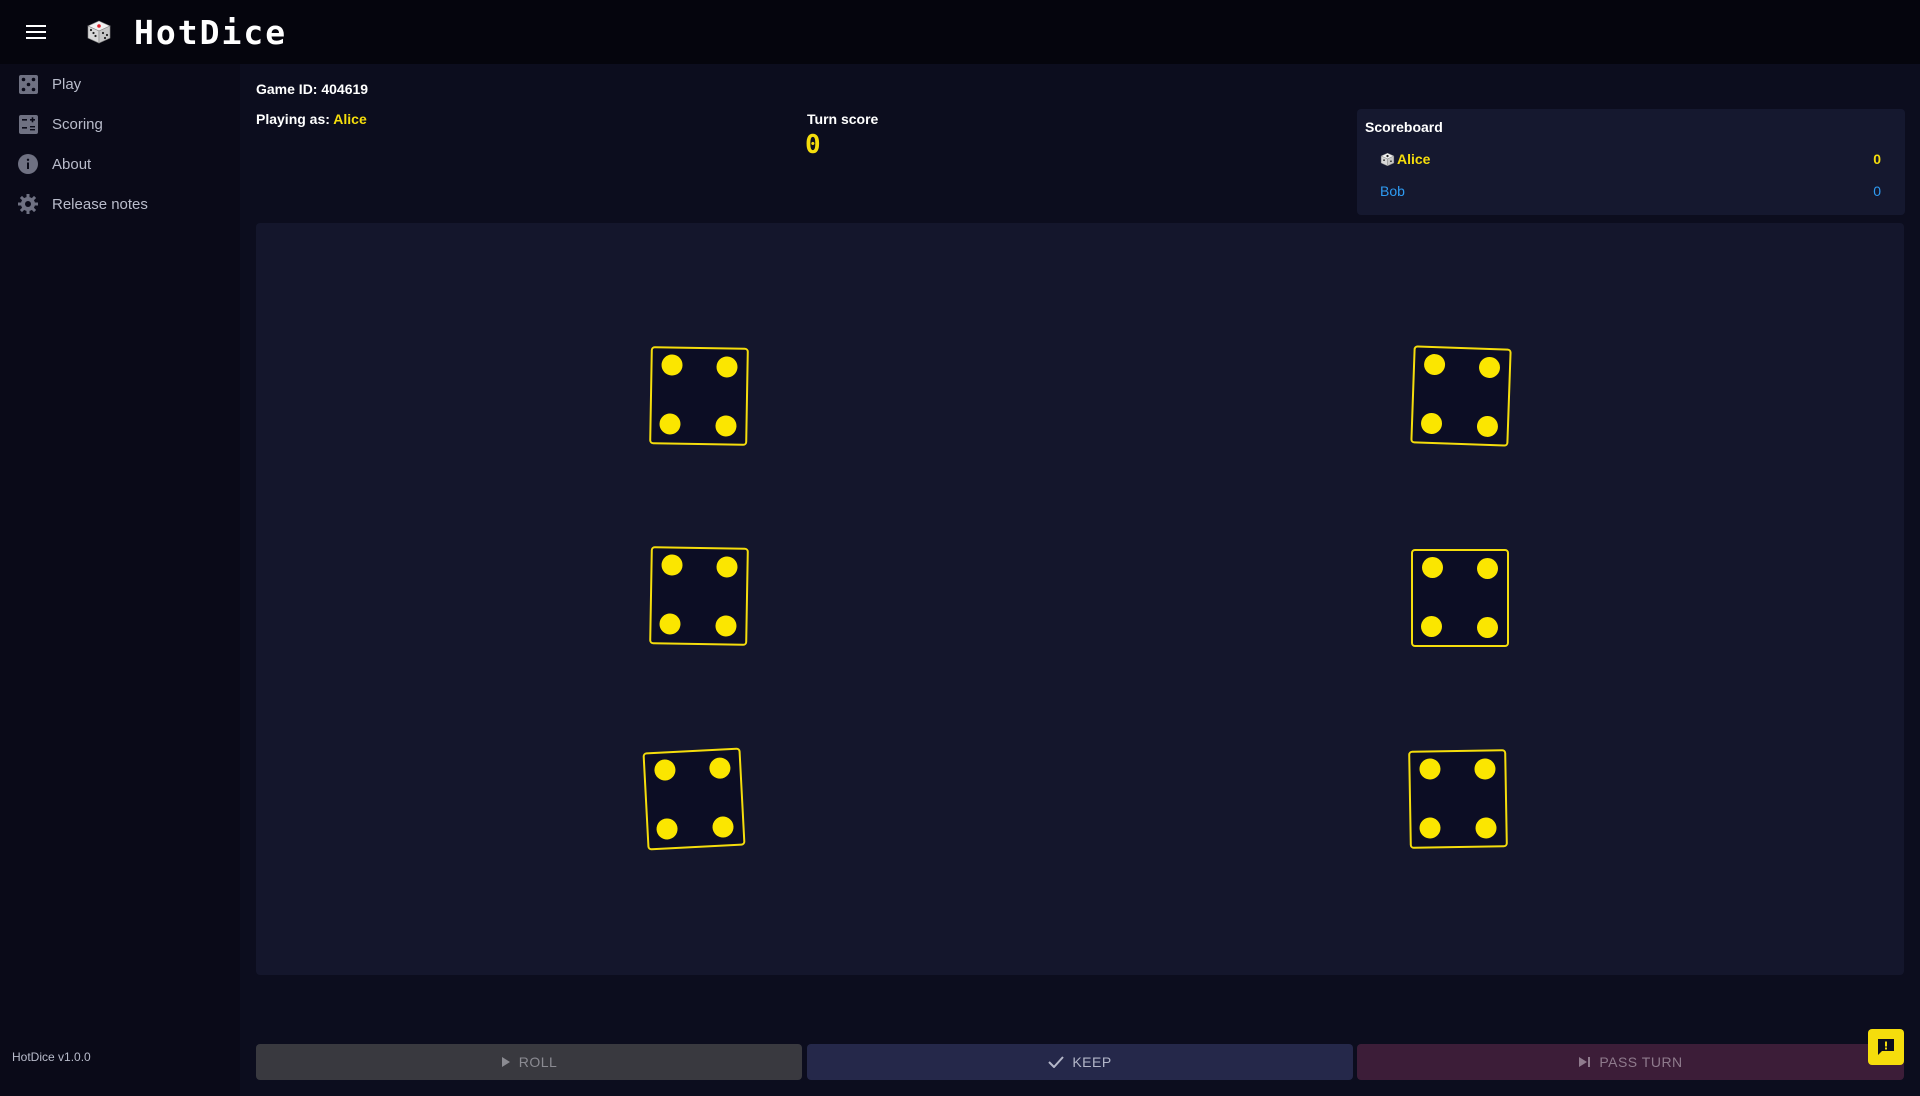  I want to click on sidebar-item-label: Release notes, so click(100, 204).